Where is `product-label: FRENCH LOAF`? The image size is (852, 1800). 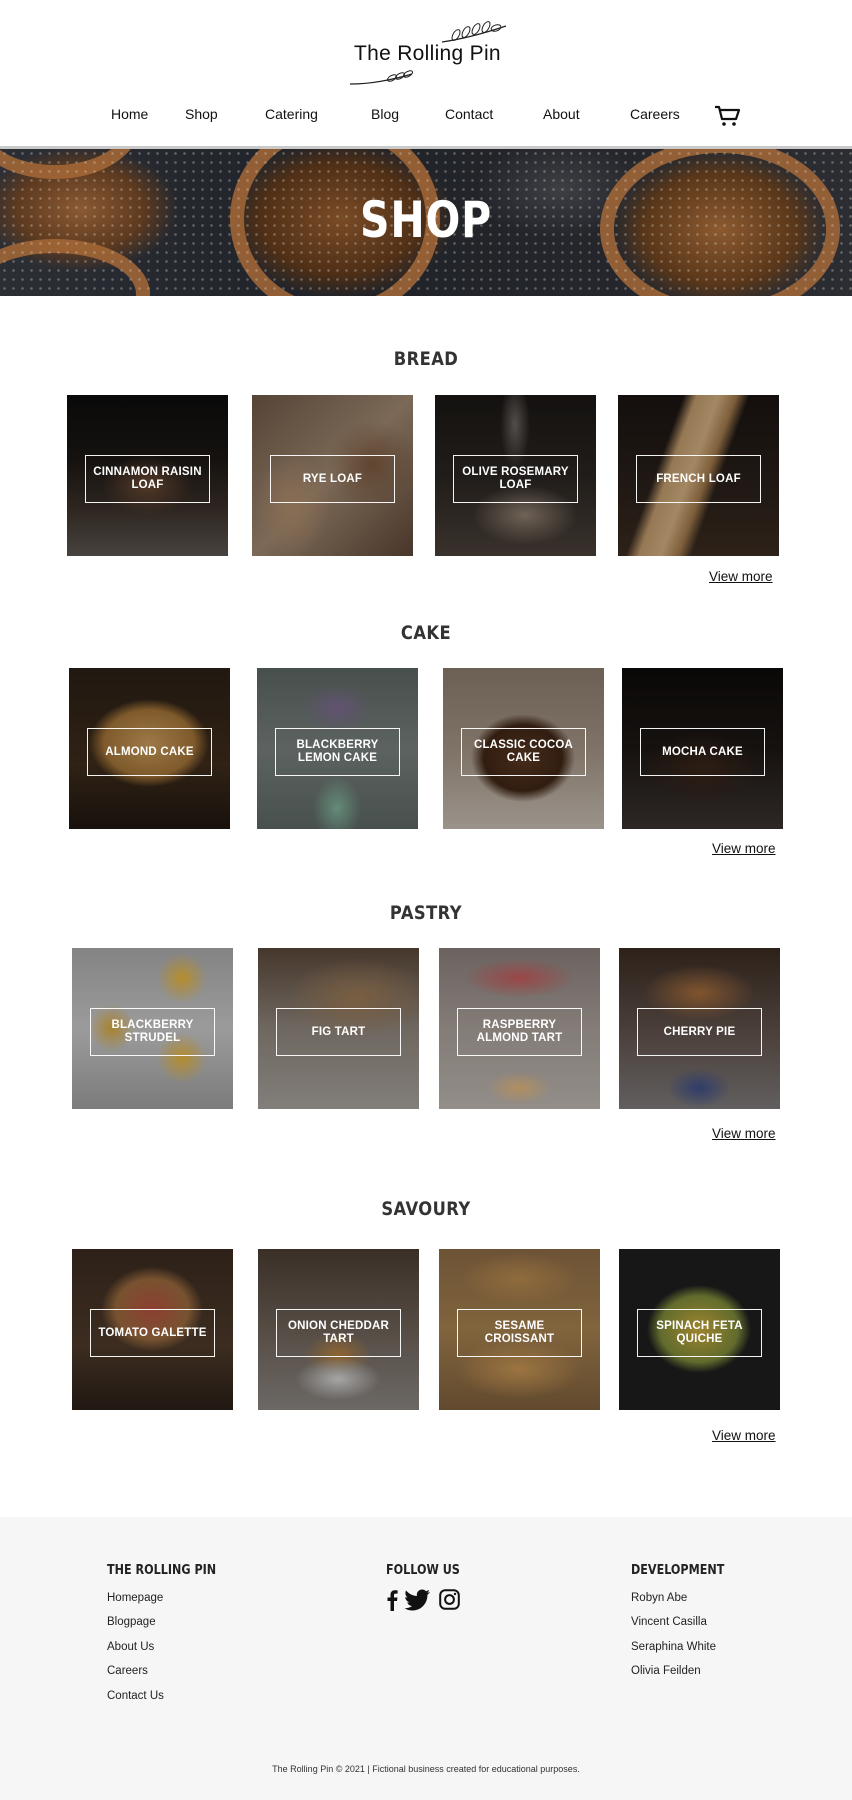 product-label: FRENCH LOAF is located at coordinates (698, 478).